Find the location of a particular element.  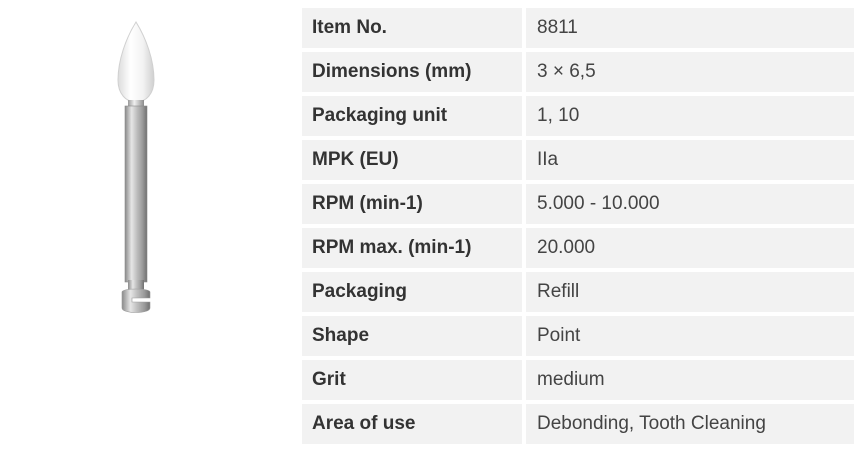

spec-row-rpm: RPM (min-1) 5.000 - 10.000 is located at coordinates (578, 204).